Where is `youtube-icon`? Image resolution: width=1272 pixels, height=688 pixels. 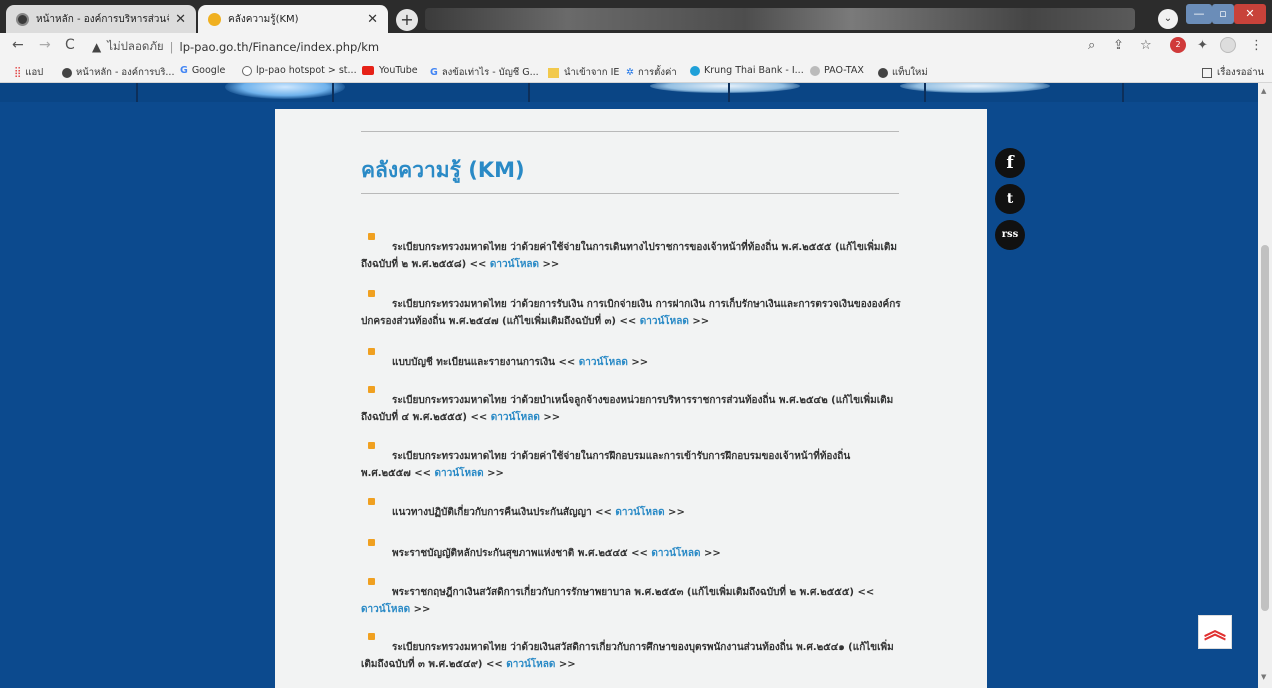 youtube-icon is located at coordinates (368, 70).